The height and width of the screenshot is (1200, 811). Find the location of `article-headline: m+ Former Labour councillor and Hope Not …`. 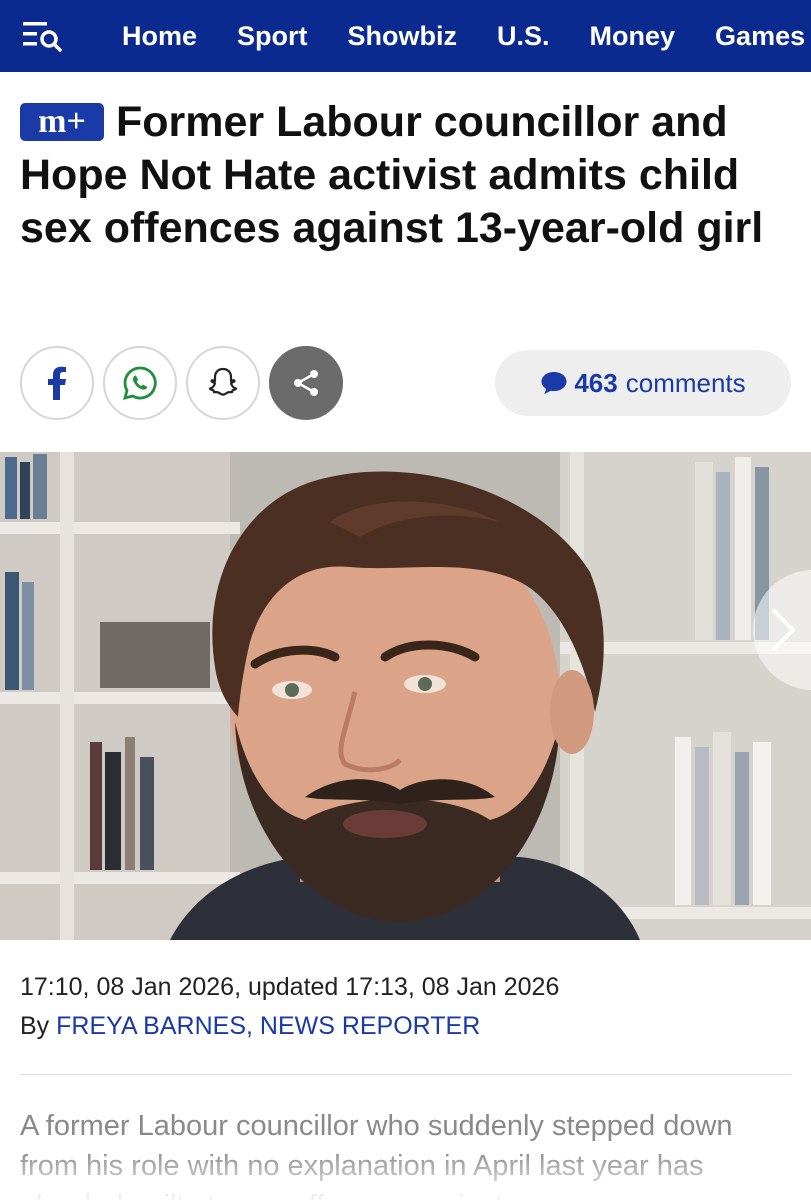

article-headline: m+ Former Labour councillor and Hope Not … is located at coordinates (407, 175).